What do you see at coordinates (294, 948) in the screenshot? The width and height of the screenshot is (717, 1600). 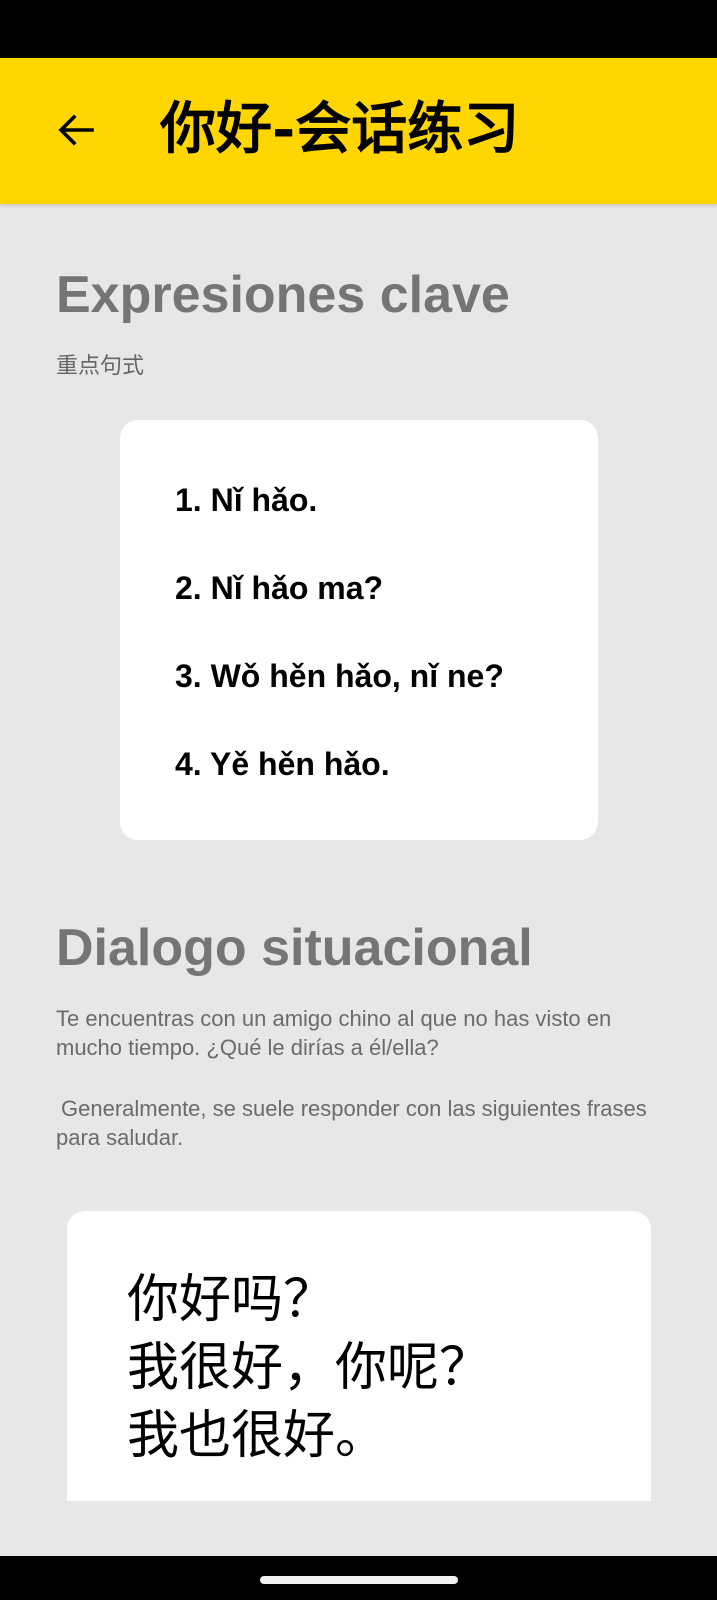 I see `dialog-title: Dialogo situacional` at bounding box center [294, 948].